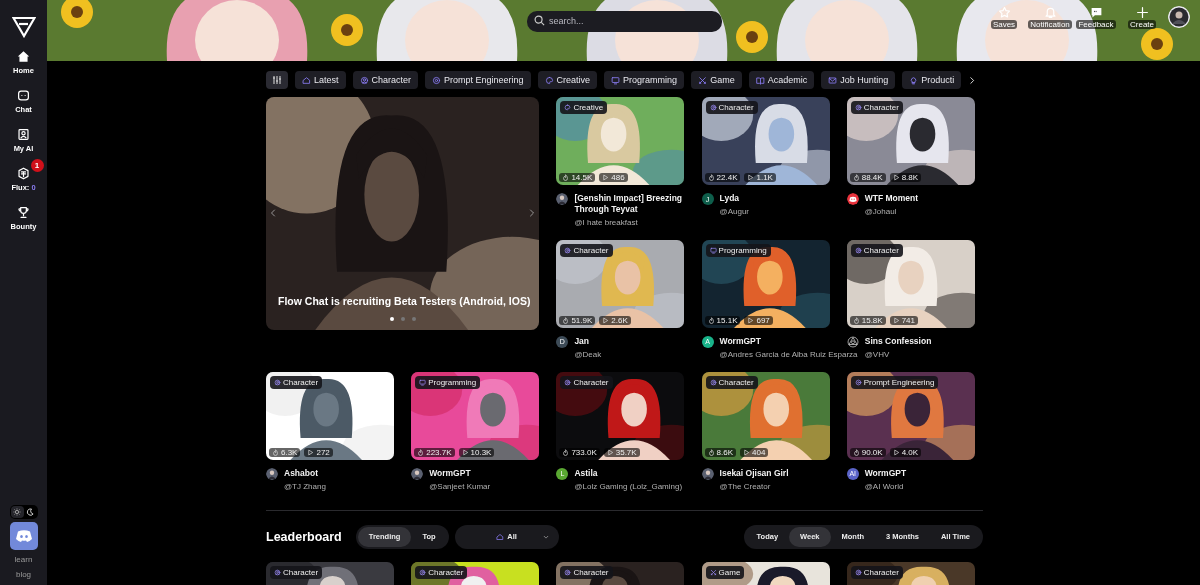  What do you see at coordinates (549, 80) in the screenshot?
I see `palette-icon` at bounding box center [549, 80].